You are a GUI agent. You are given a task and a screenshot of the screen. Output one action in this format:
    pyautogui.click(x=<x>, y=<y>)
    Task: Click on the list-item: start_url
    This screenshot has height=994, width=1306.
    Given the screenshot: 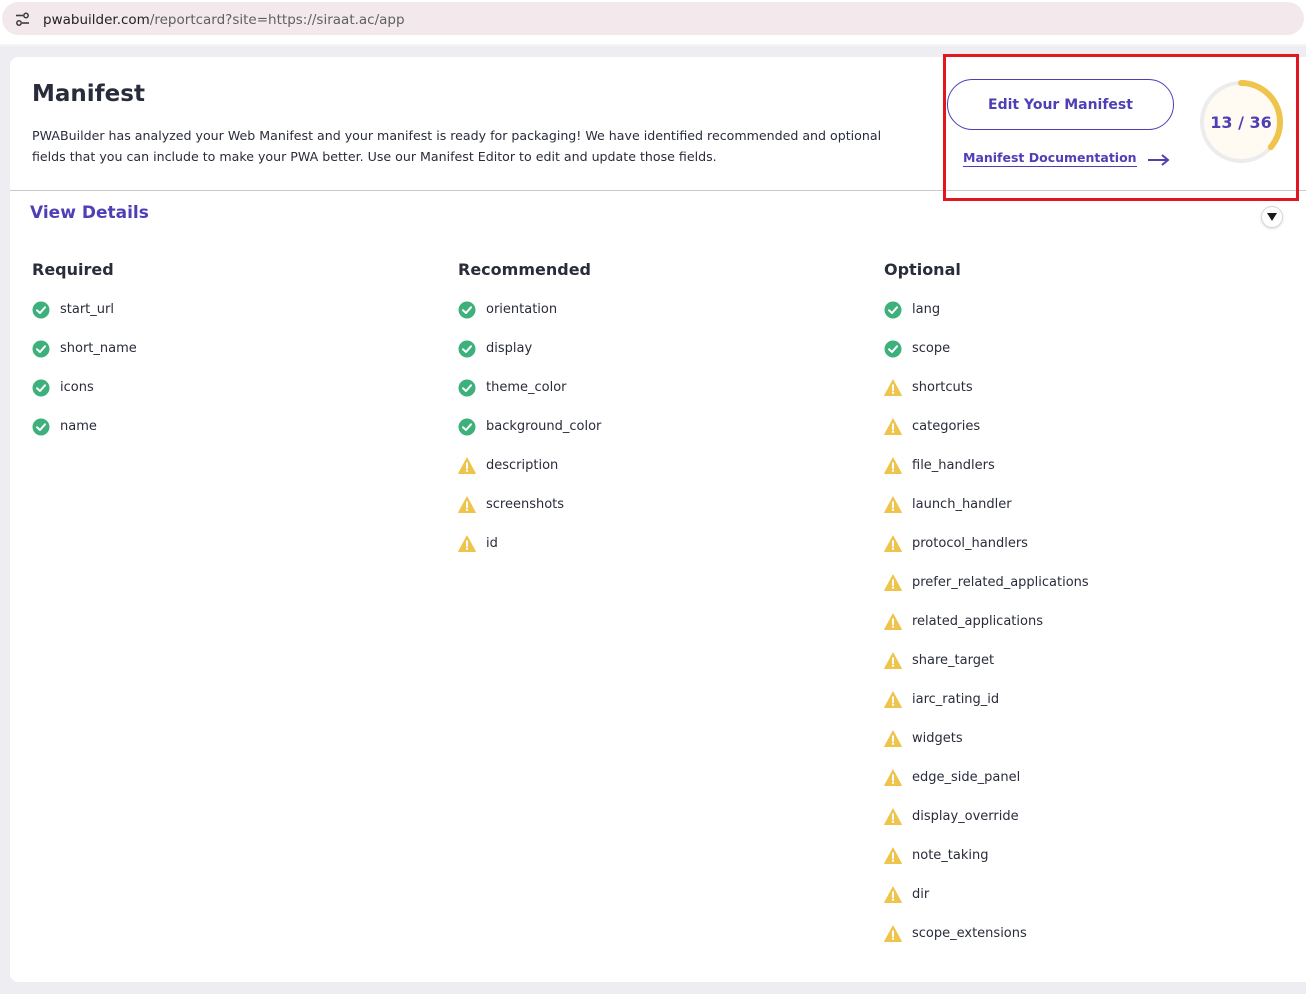 What is the action you would take?
    pyautogui.click(x=84, y=320)
    